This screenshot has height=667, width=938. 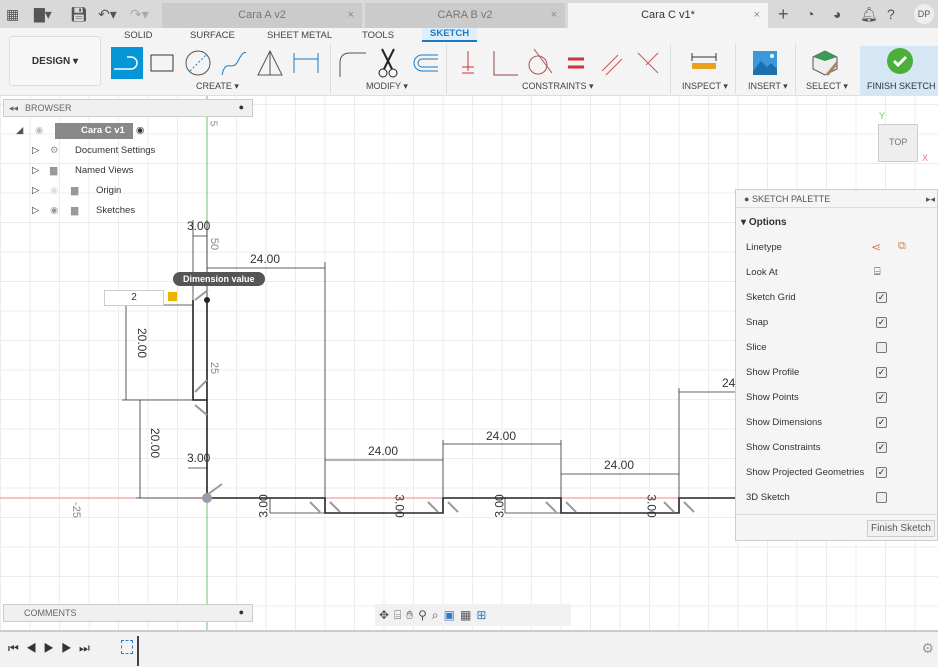 I want to click on mirror-tool-icon, so click(x=270, y=63).